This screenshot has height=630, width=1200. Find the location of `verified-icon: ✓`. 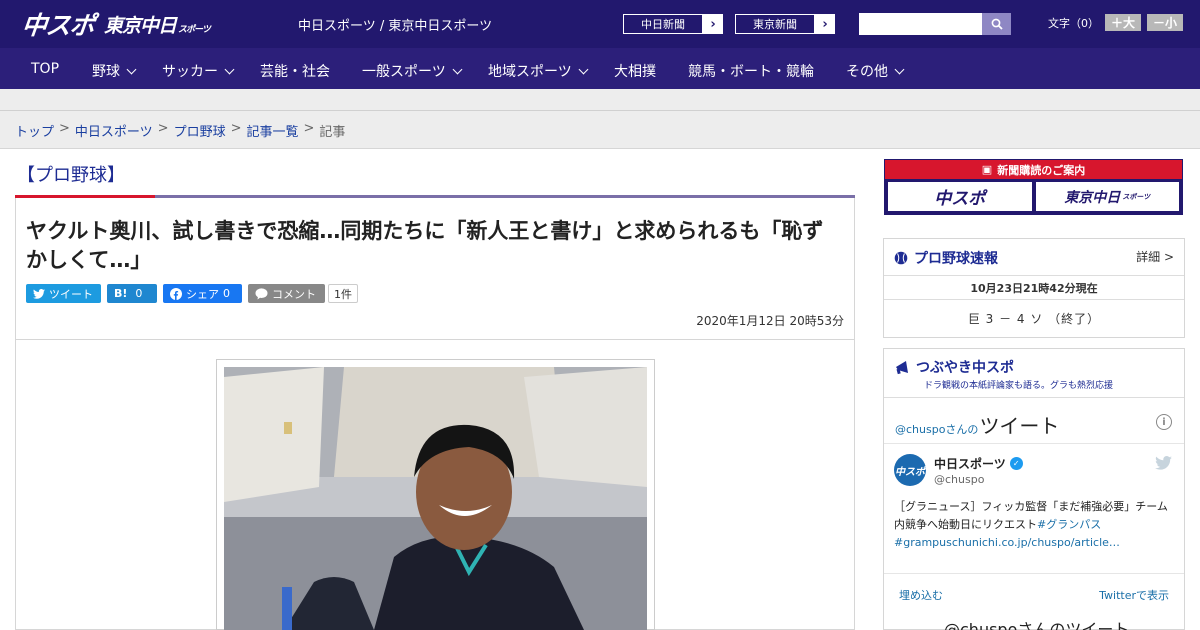

verified-icon: ✓ is located at coordinates (1016, 463).